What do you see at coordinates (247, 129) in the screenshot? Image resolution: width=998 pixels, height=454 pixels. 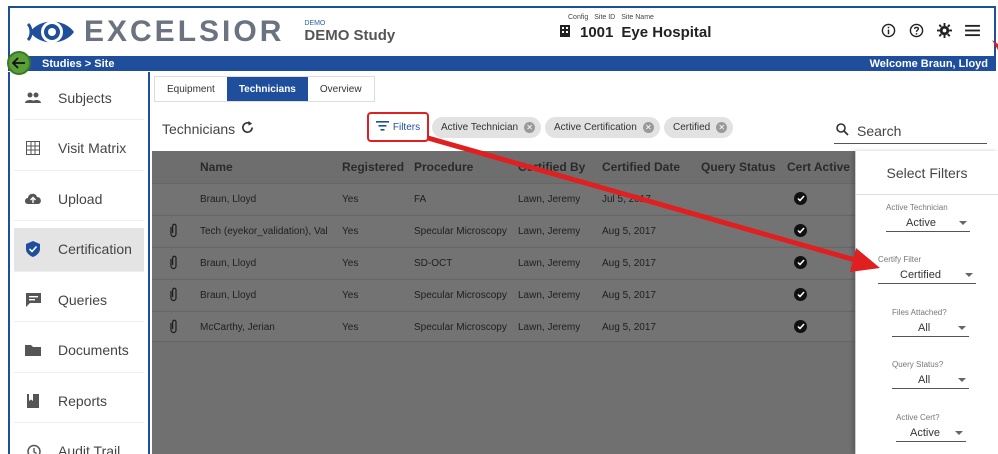 I see `refresh-icon` at bounding box center [247, 129].